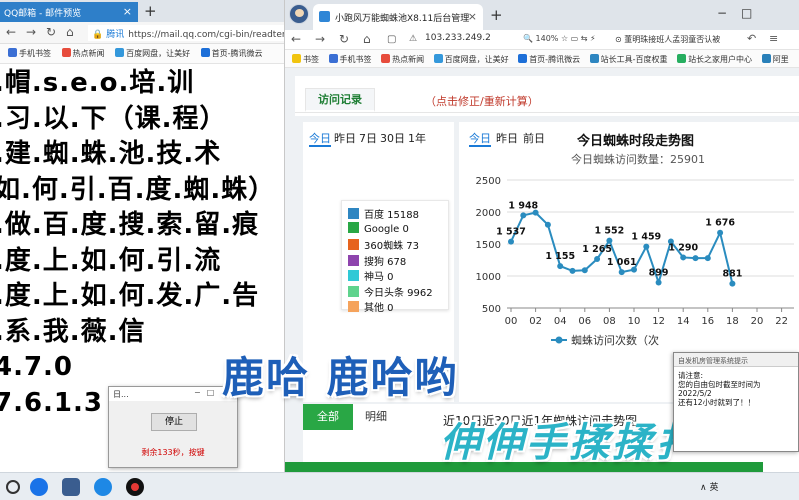 The height and width of the screenshot is (500, 799). Describe the element at coordinates (584, 38) in the screenshot. I see `translate-icon: ⇆` at that location.